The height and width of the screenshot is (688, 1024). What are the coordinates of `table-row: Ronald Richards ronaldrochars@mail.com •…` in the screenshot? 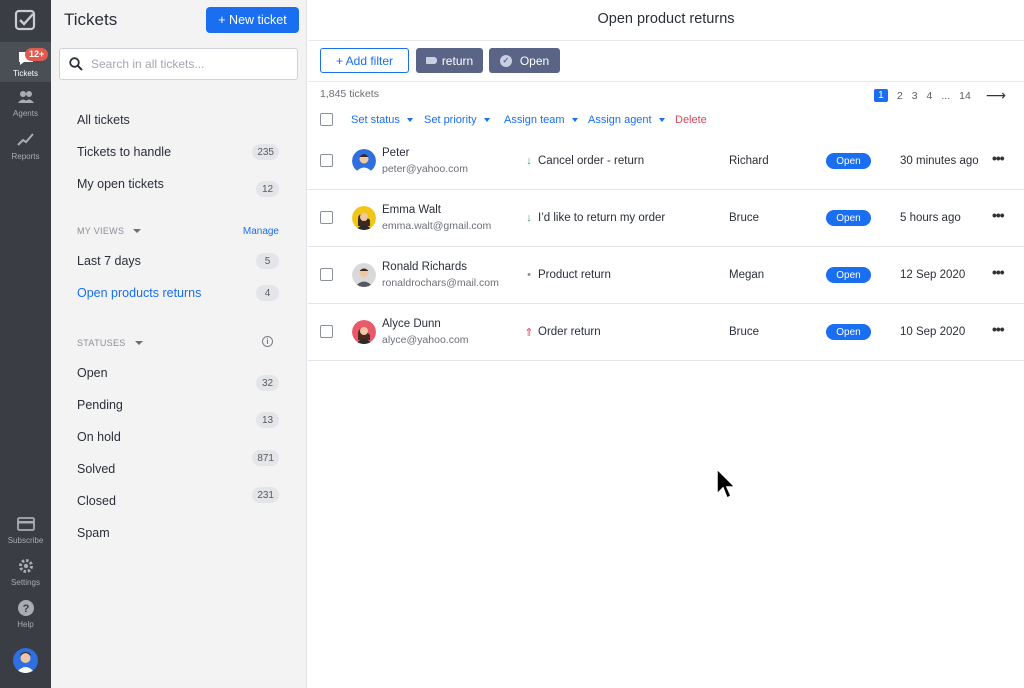 It's located at (666, 275).